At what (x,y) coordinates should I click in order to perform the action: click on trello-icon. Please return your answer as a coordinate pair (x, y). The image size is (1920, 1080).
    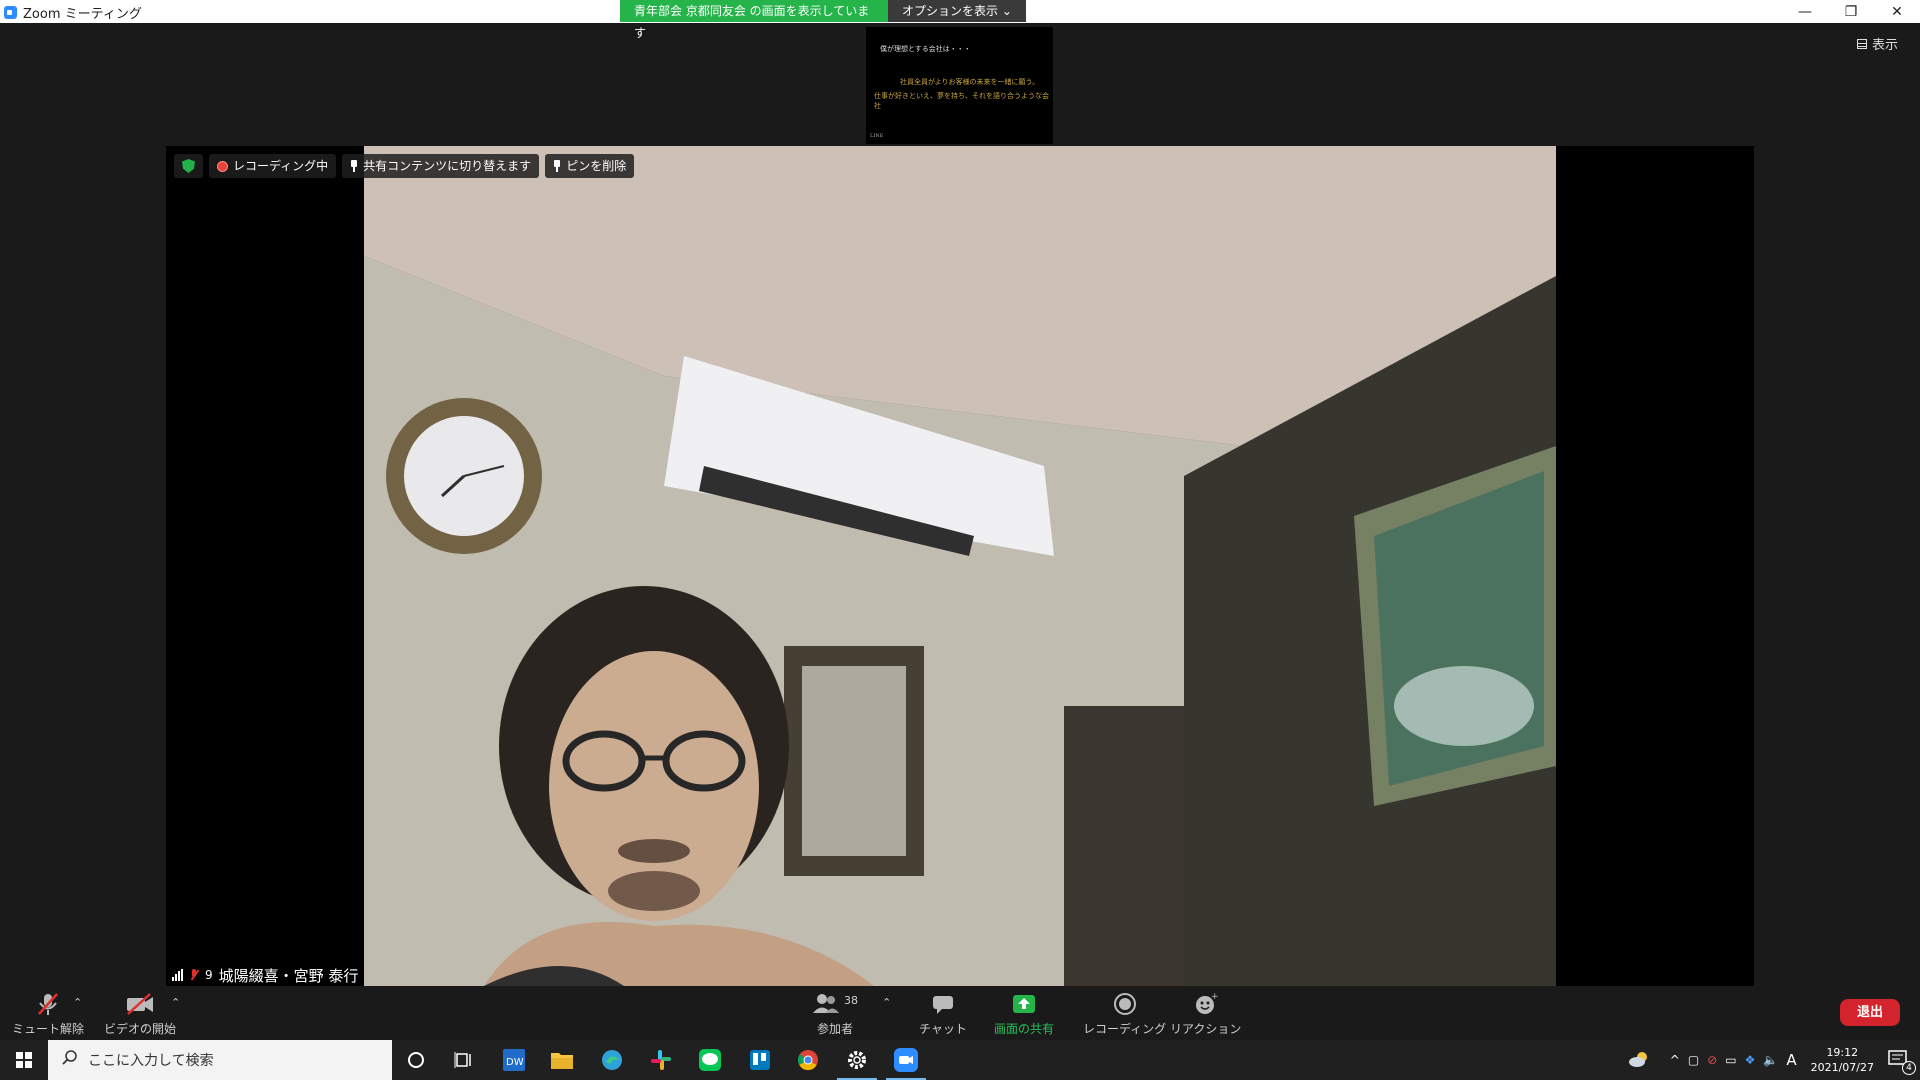
    Looking at the image, I should click on (760, 1060).